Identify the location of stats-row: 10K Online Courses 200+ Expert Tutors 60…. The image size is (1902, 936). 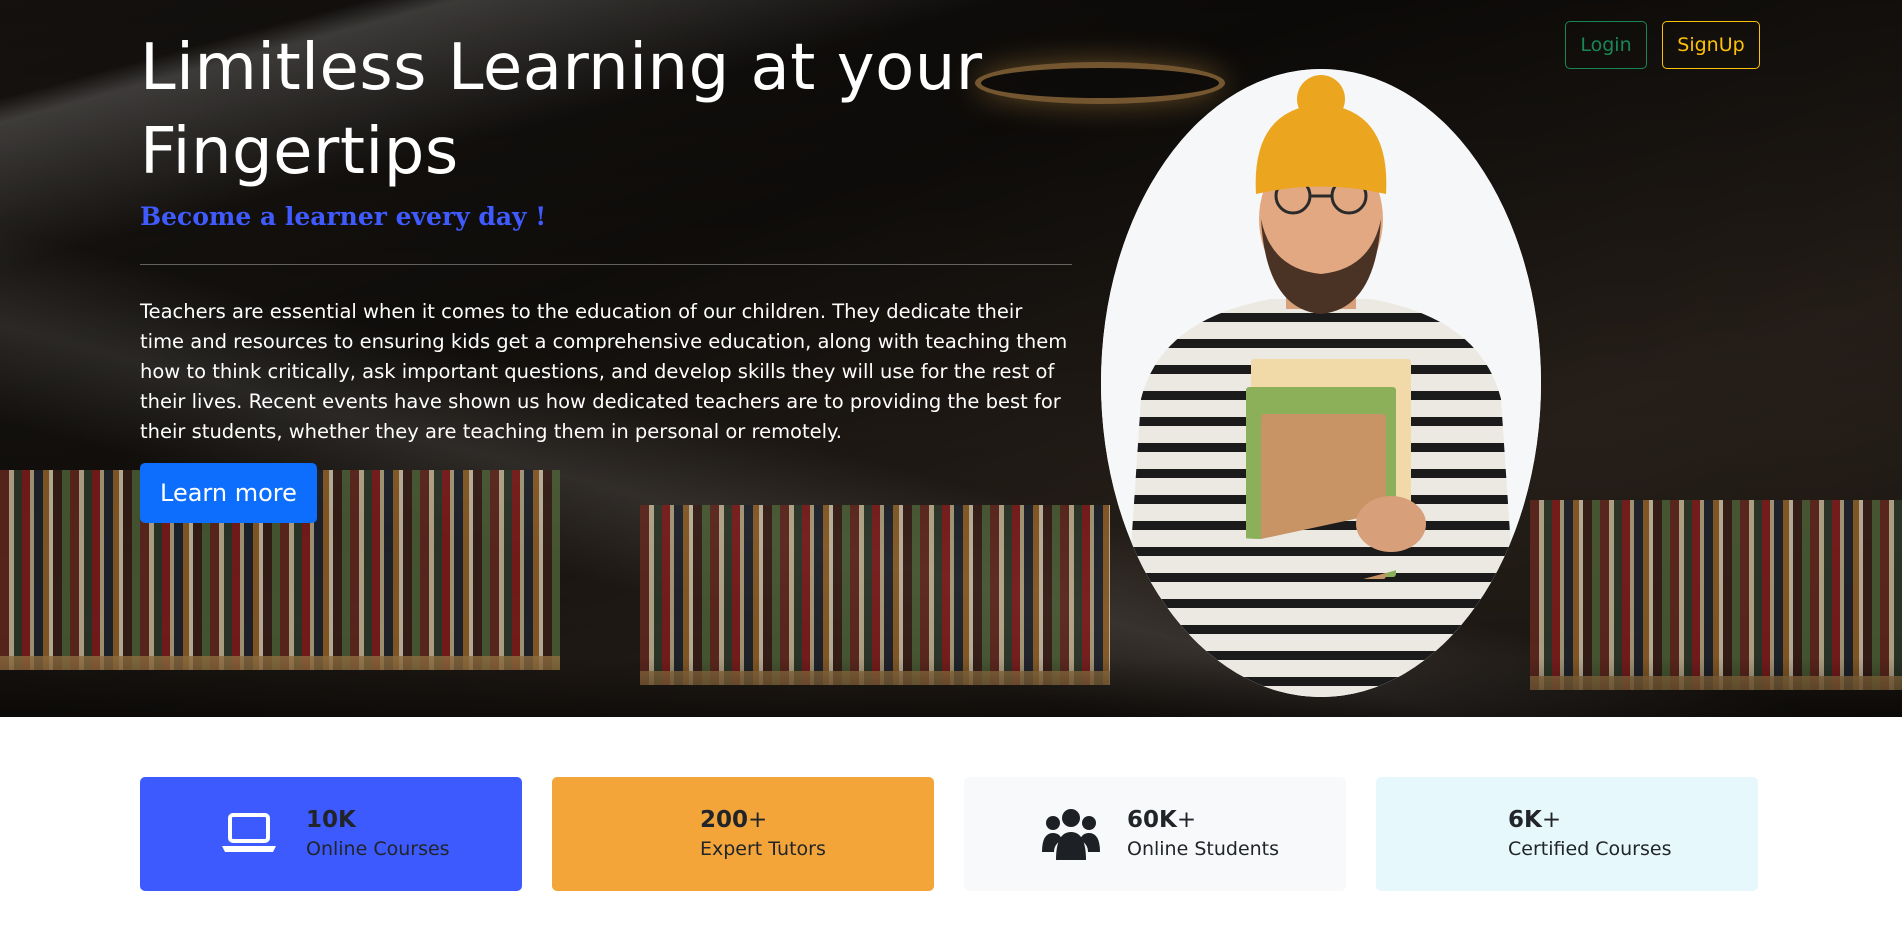
(951, 834).